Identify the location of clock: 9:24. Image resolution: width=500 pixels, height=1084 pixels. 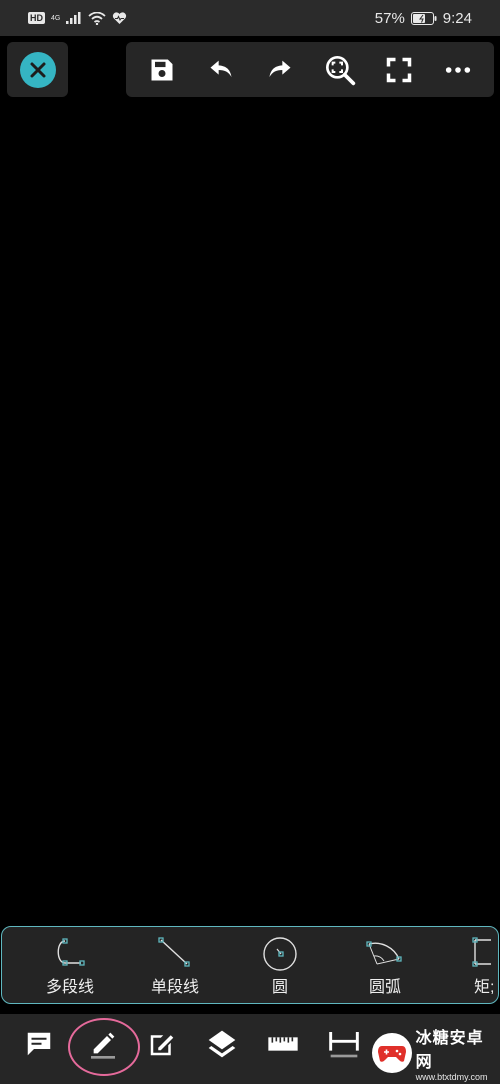
(457, 18).